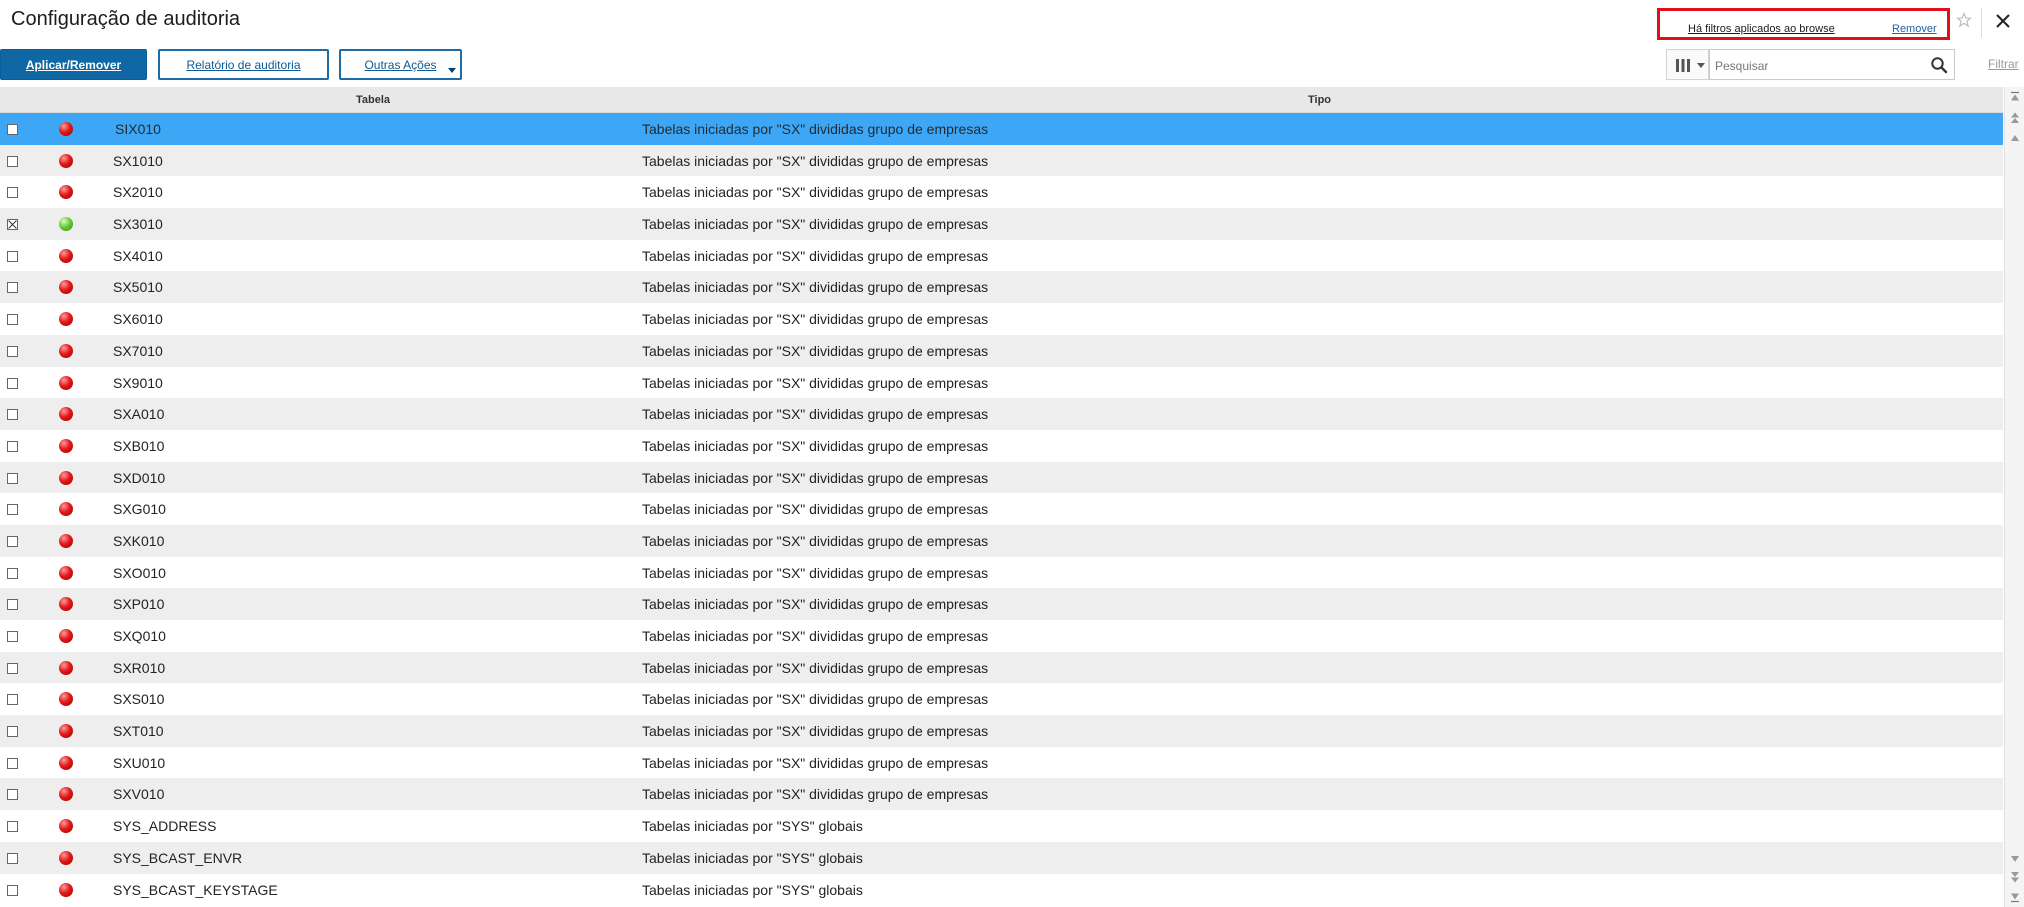  I want to click on header-divider, so click(1981, 23).